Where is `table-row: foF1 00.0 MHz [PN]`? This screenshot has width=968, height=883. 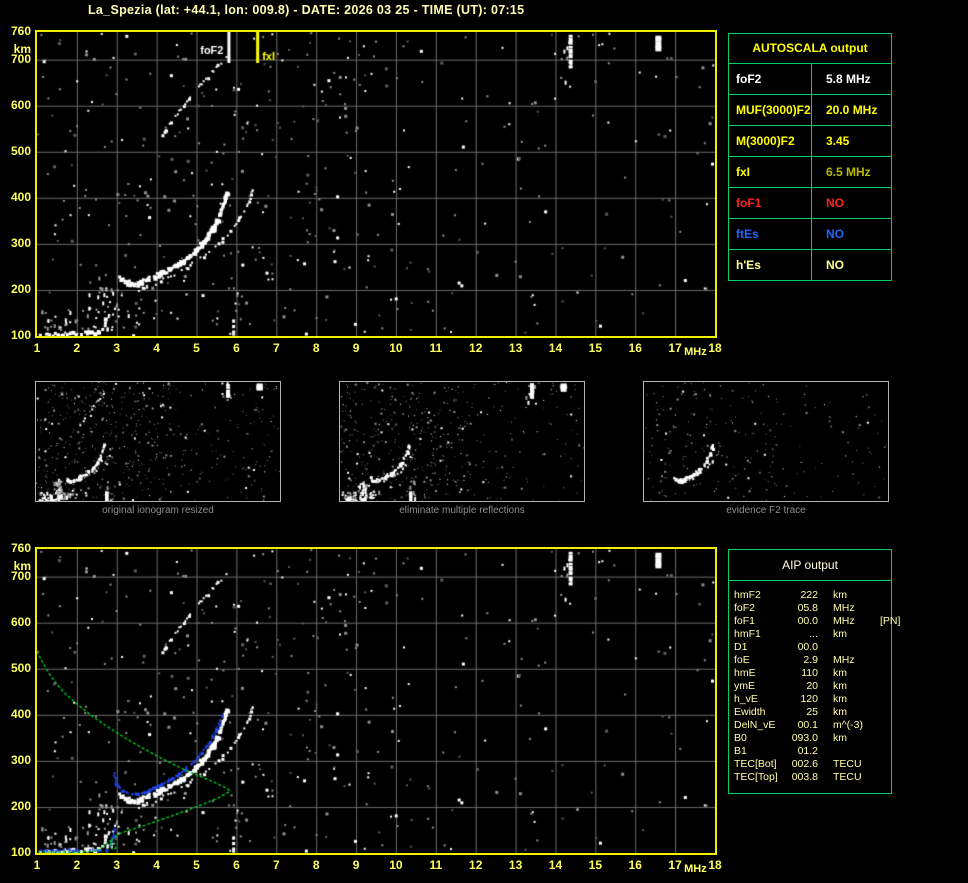 table-row: foF1 00.0 MHz [PN] is located at coordinates (817, 621).